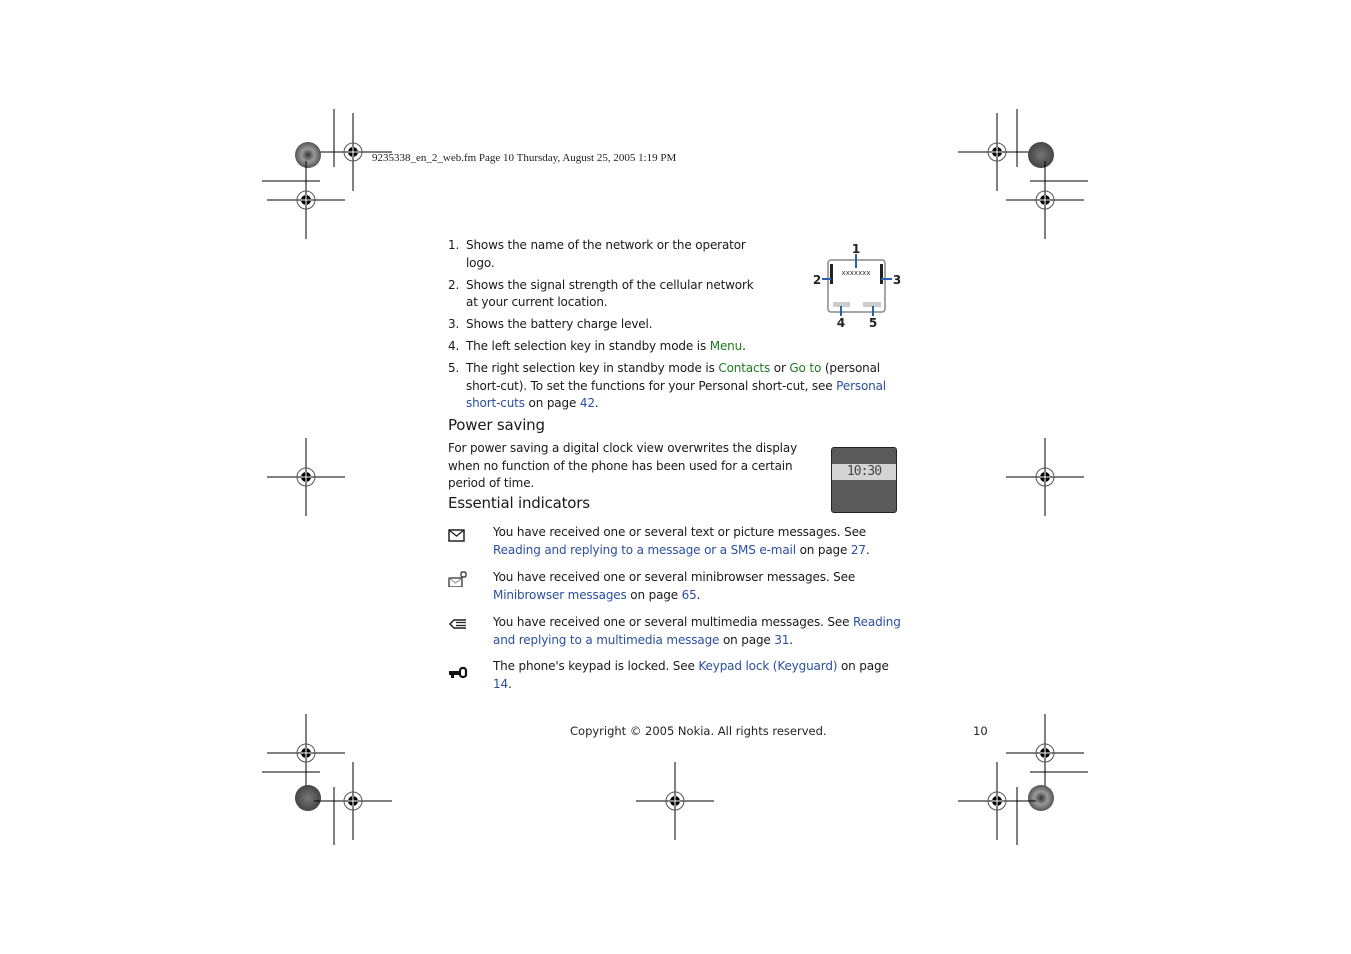 The image size is (1351, 954). Describe the element at coordinates (780, 368) in the screenshot. I see `text-run: or` at that location.